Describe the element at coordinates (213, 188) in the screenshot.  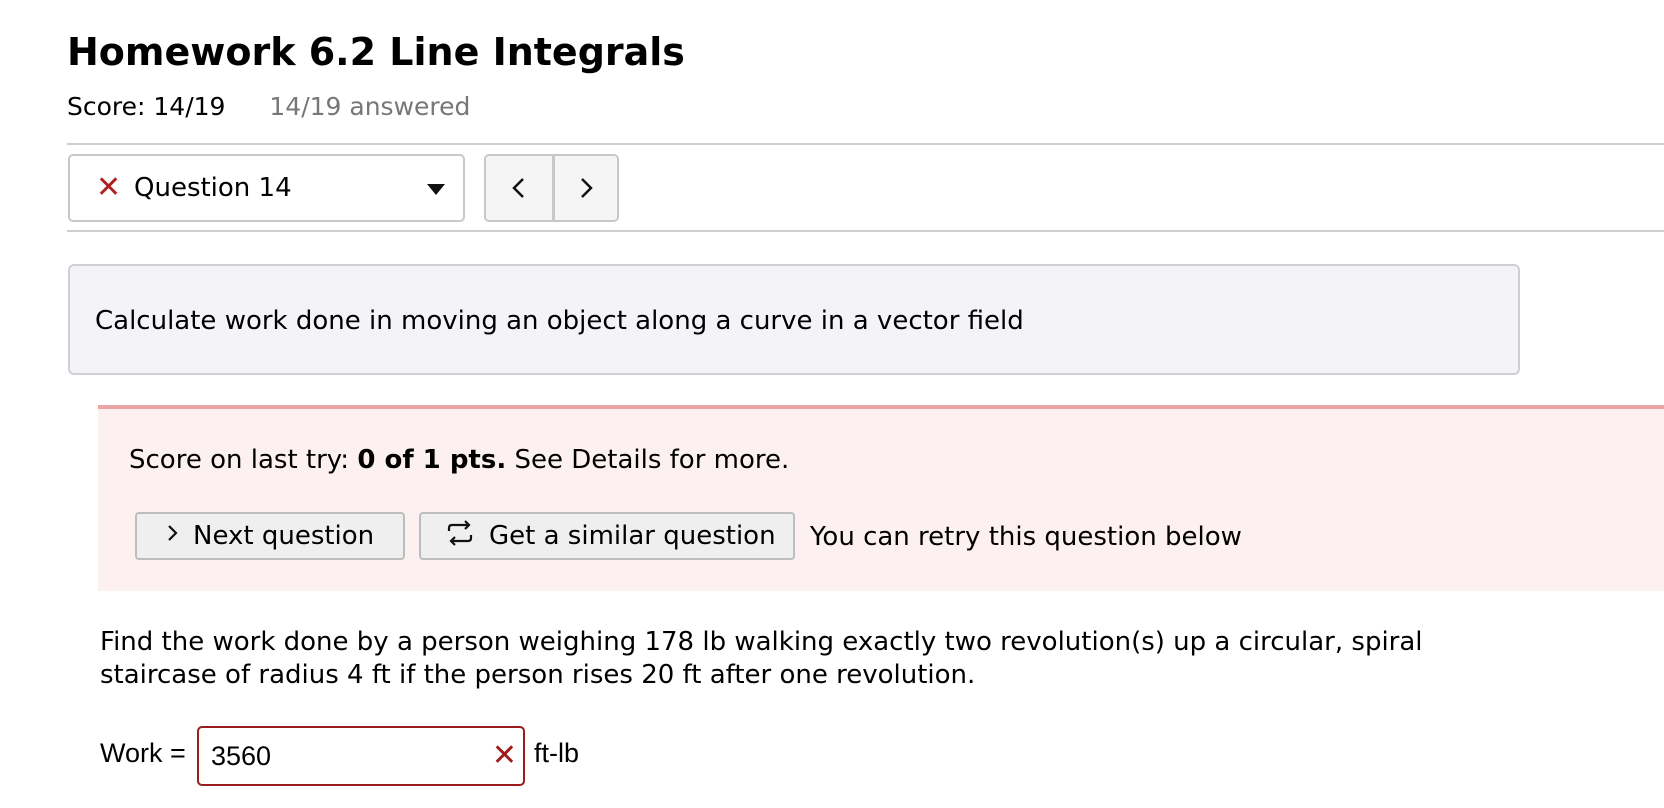
I see `question-select-label: Question 14` at that location.